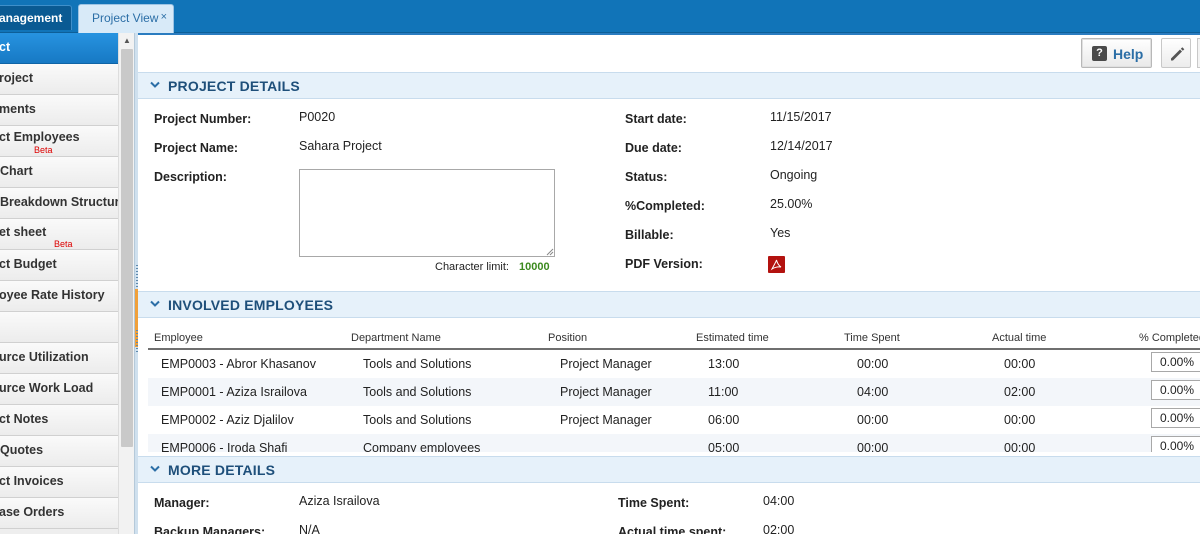 The image size is (1200, 534). I want to click on sidebar-item-project-employees: ct Employees Beta, so click(59, 141).